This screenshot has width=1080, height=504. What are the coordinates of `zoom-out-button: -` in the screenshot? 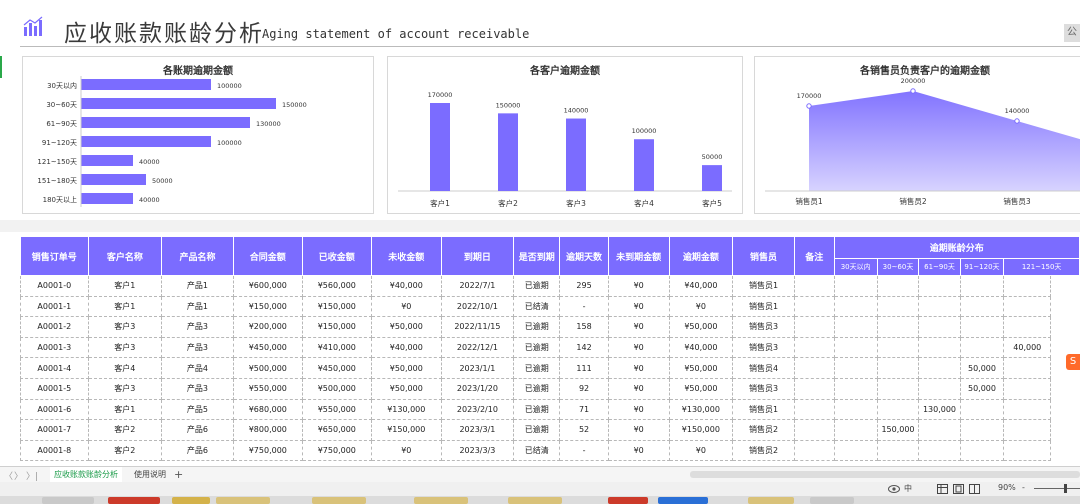 It's located at (1023, 487).